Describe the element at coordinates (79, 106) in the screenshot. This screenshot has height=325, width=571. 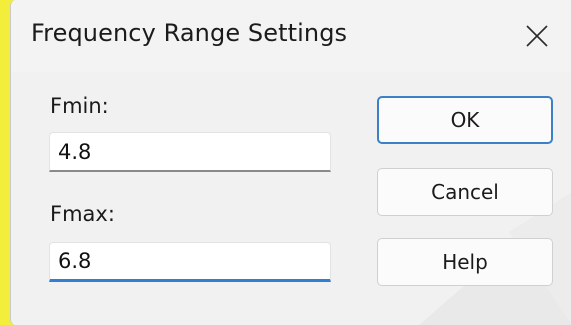
I see `fmin-label: Fmin:` at that location.